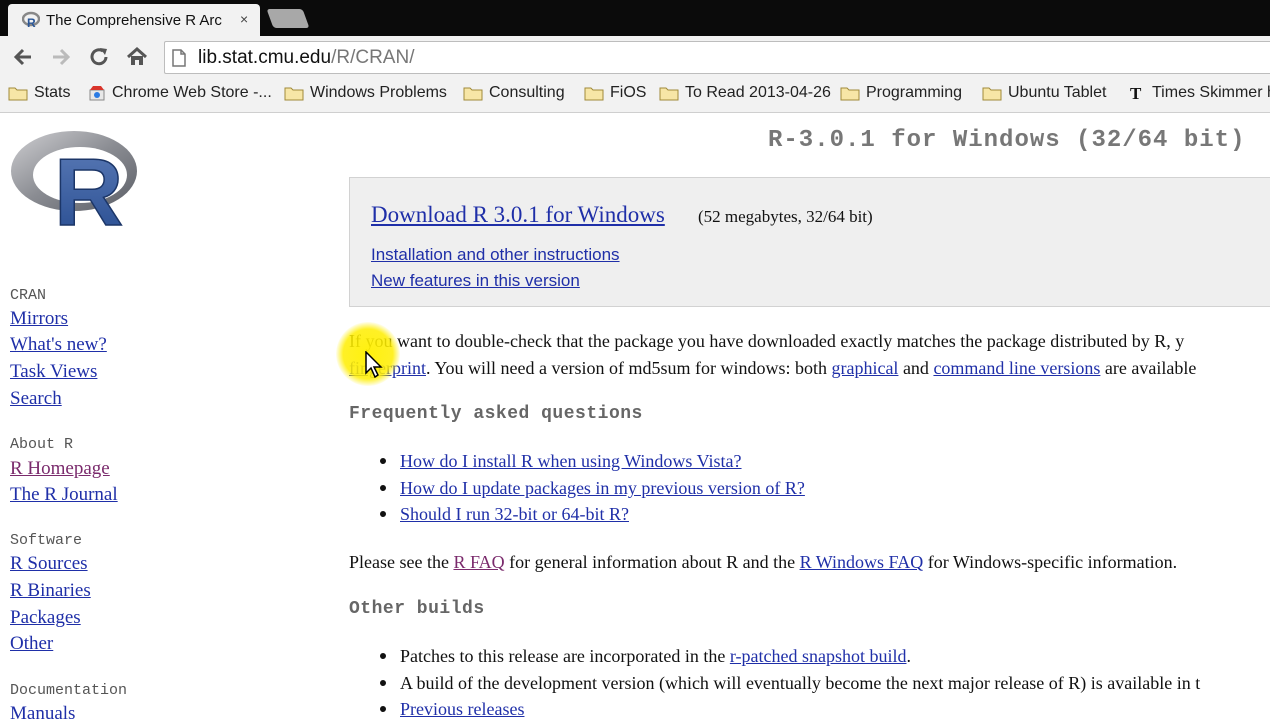 The height and width of the screenshot is (720, 1270). Describe the element at coordinates (31, 644) in the screenshot. I see `sidebar-link-other: Other` at that location.